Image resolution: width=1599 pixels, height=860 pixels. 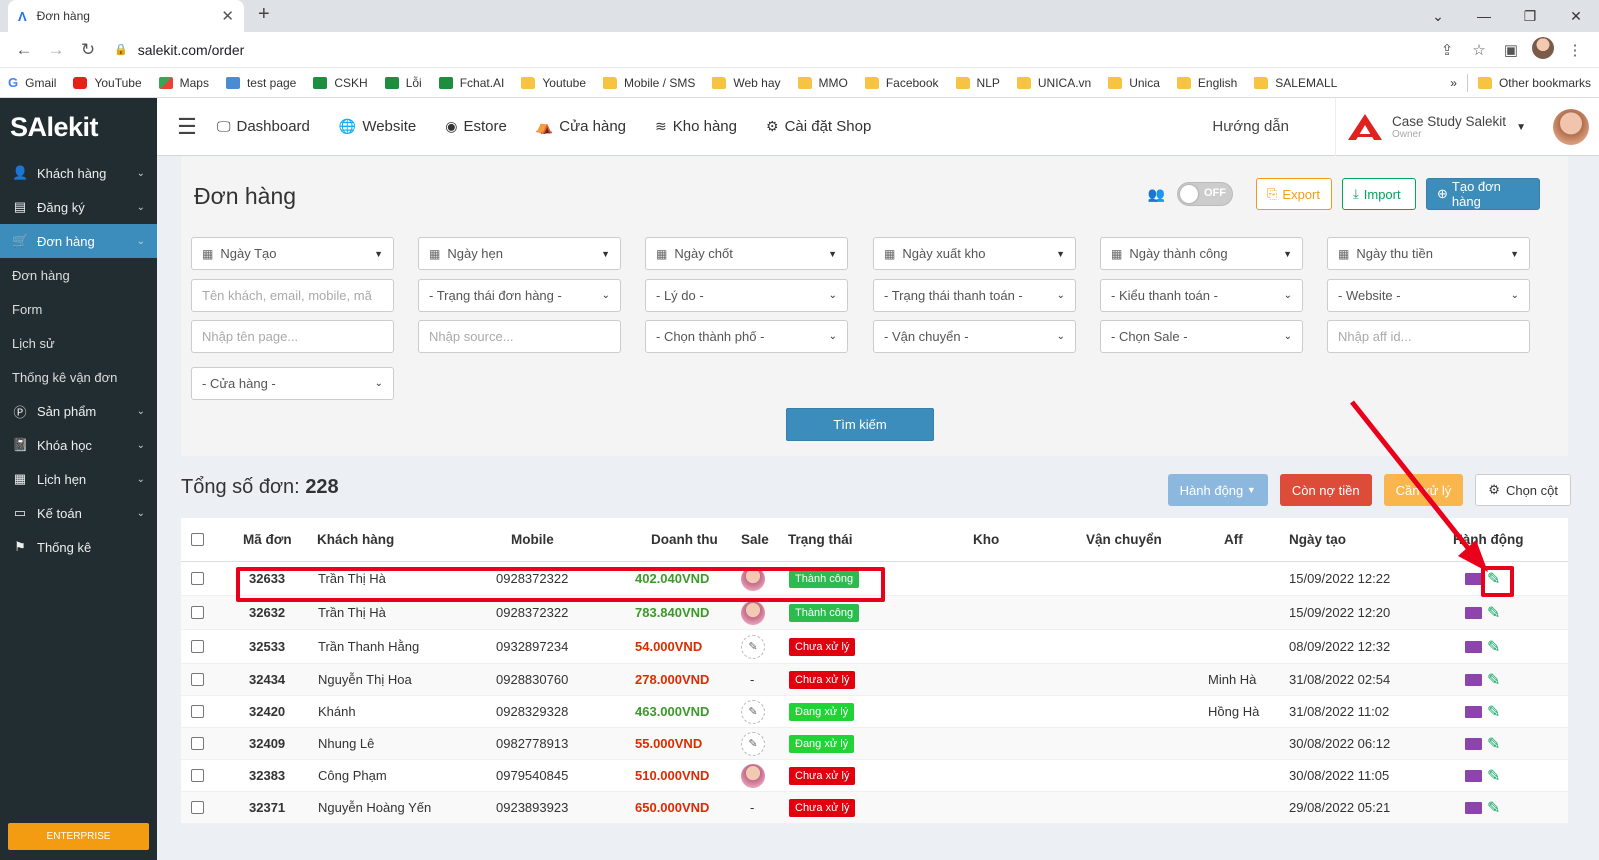 I want to click on bookmark-8: Mobile / SMS, so click(x=649, y=83).